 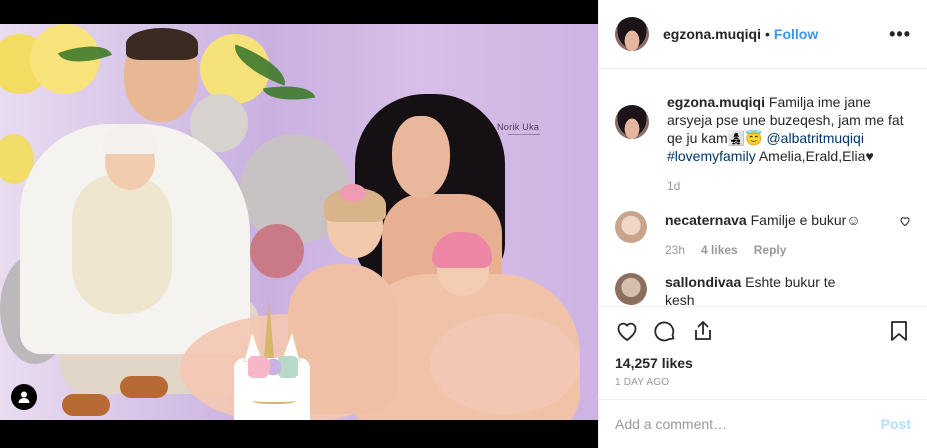 I want to click on post-button: Post, so click(x=896, y=424).